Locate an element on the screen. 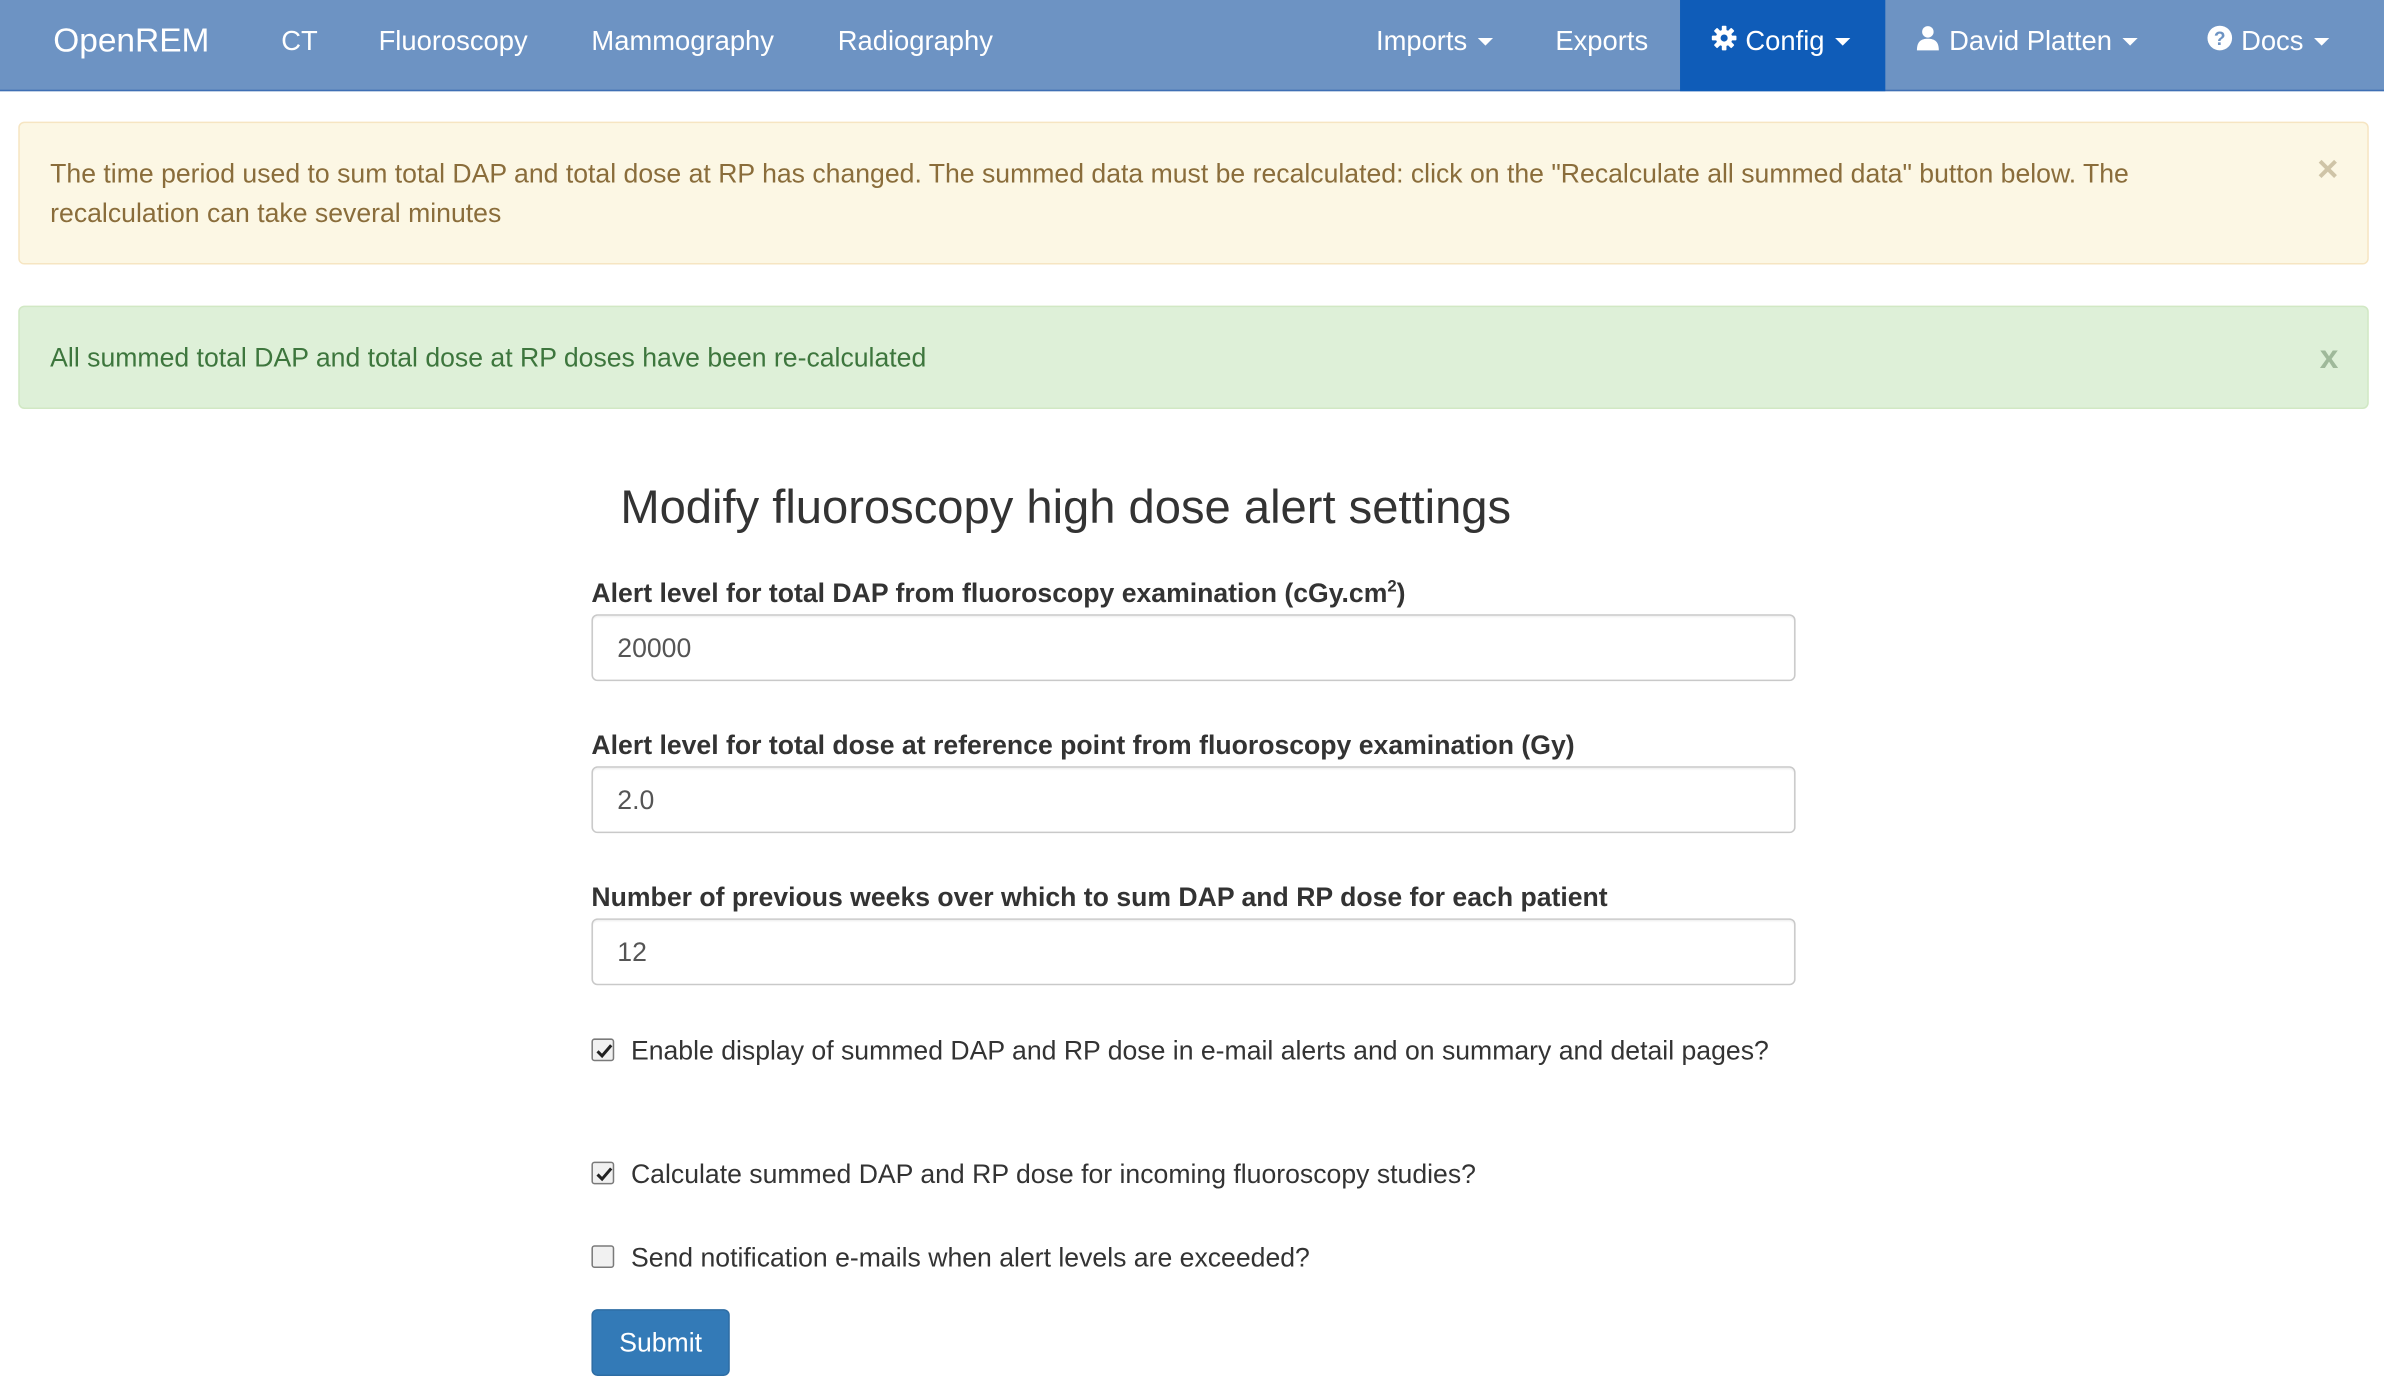 This screenshot has height=1398, width=2384. nav-docs-label: Docs is located at coordinates (2272, 41).